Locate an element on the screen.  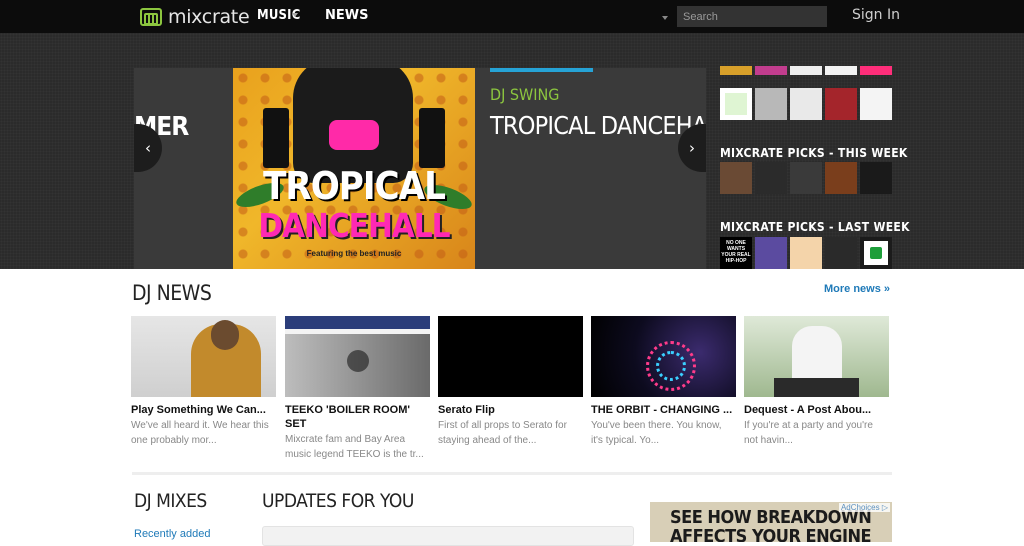
led-ring is located at coordinates (671, 366).